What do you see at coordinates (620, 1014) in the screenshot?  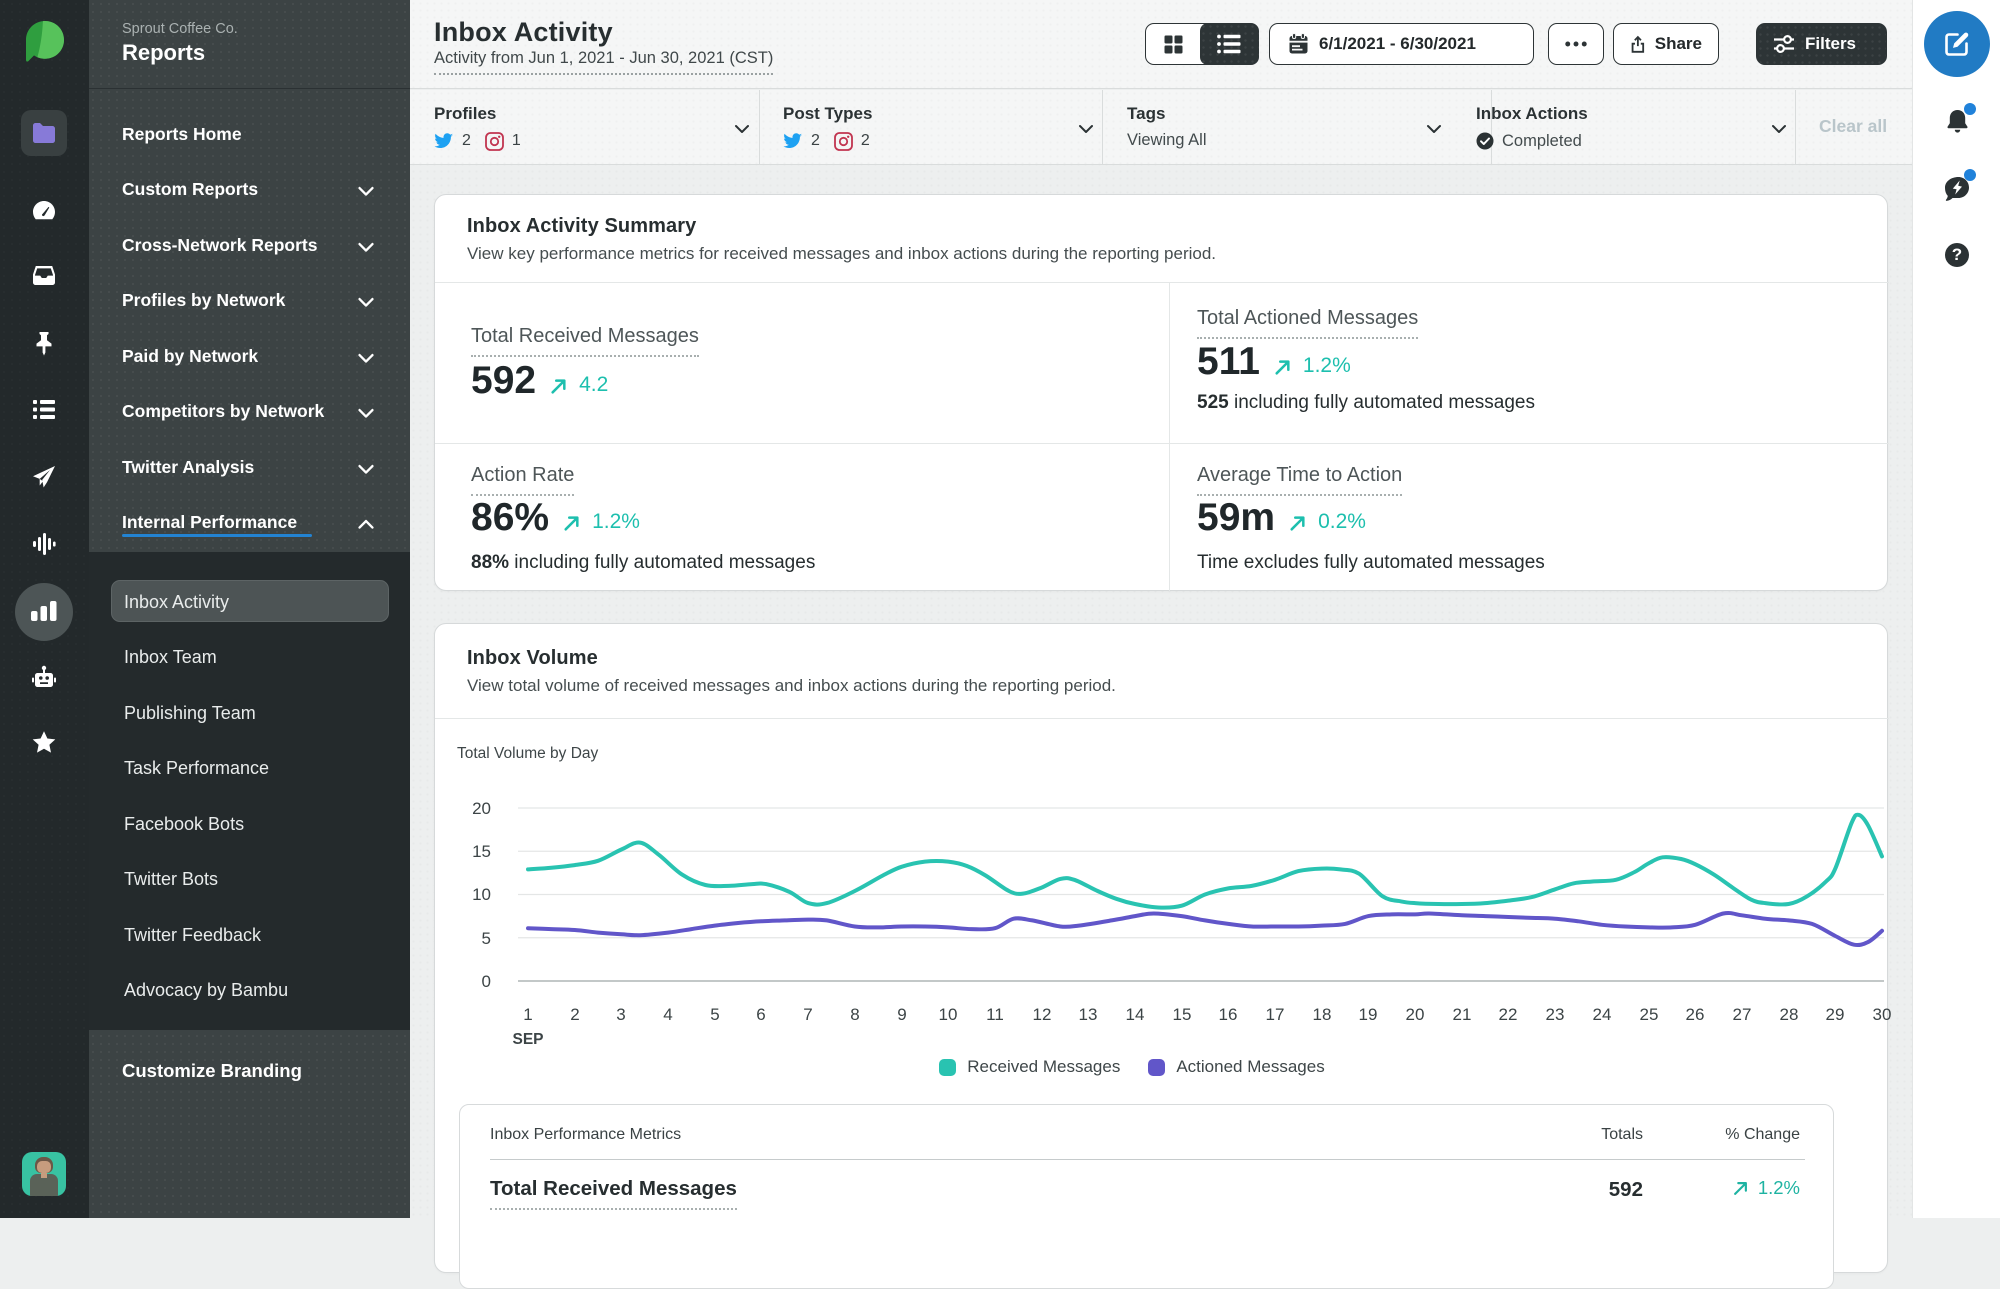 I see `svg-text: 3` at bounding box center [620, 1014].